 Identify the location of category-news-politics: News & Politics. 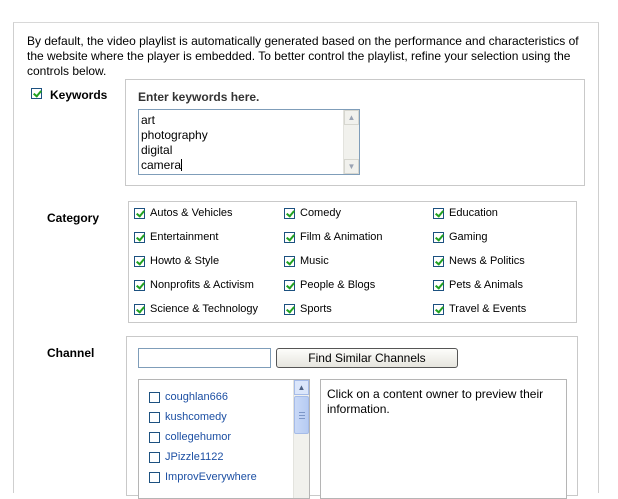
(479, 261).